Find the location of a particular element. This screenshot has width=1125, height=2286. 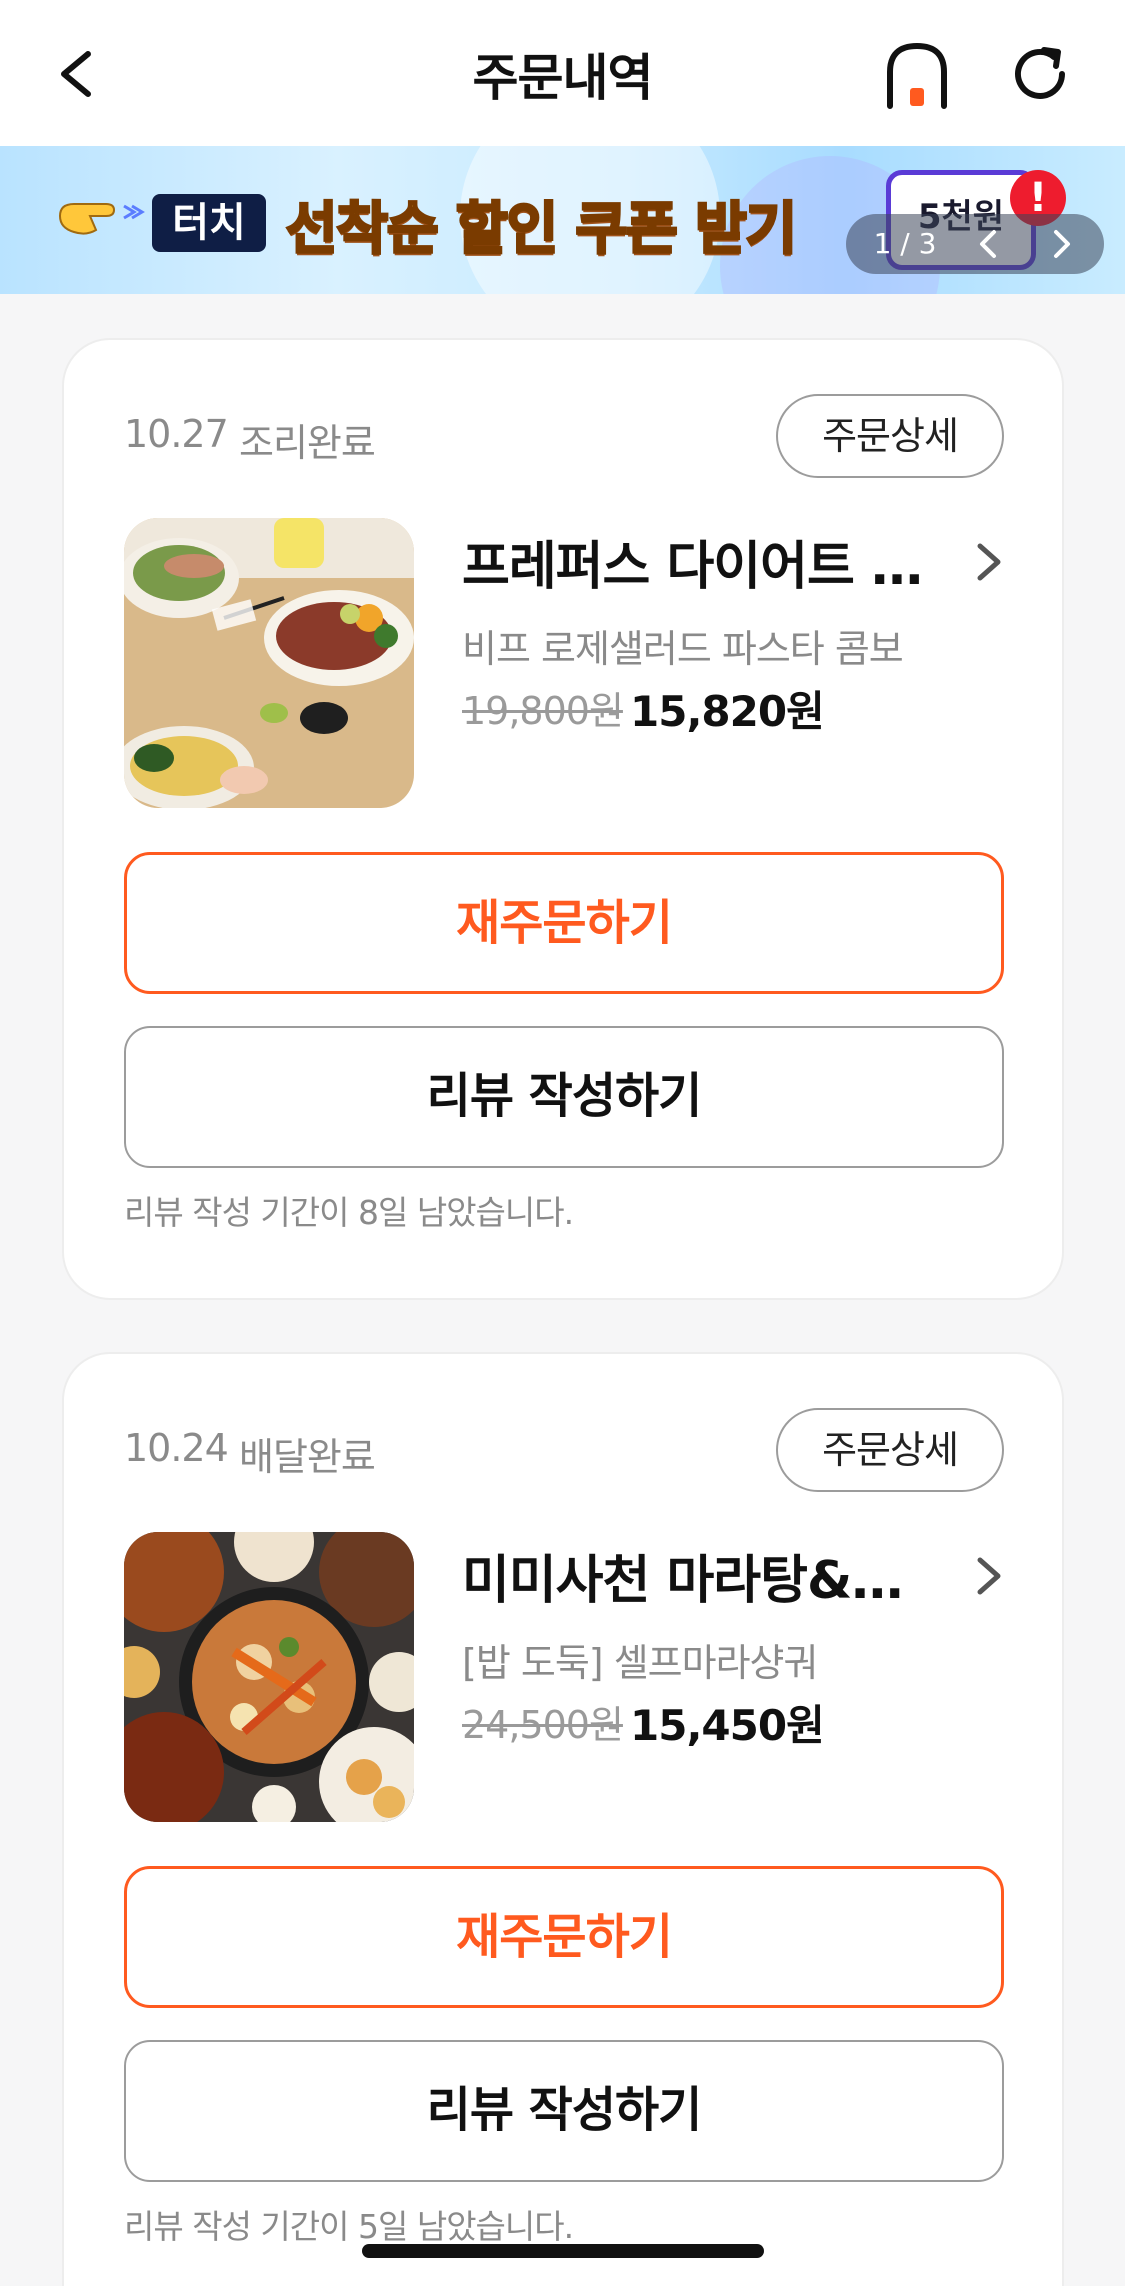

chevron-left-icon is located at coordinates (990, 244).